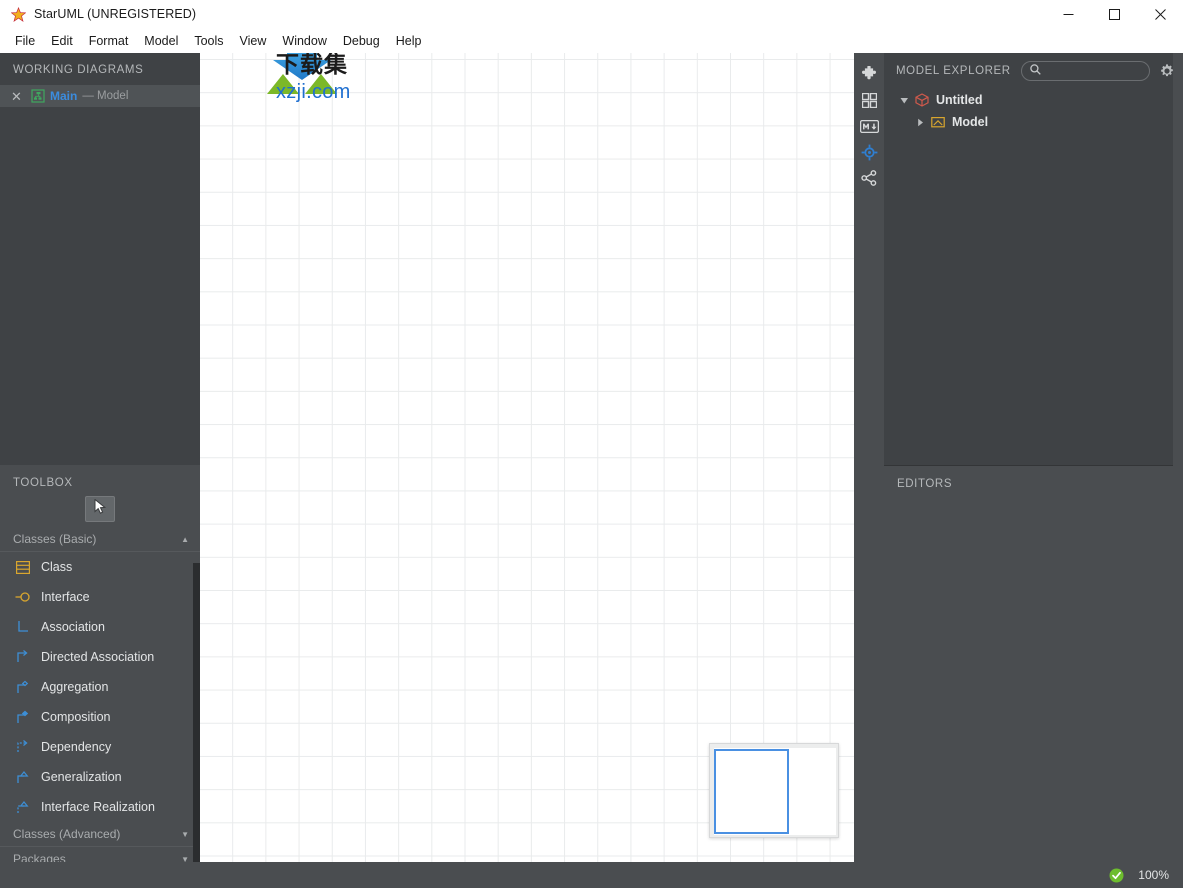 This screenshot has height=888, width=1183. Describe the element at coordinates (55, 539) in the screenshot. I see `toolbox-group-label: Classes (Basic)` at that location.